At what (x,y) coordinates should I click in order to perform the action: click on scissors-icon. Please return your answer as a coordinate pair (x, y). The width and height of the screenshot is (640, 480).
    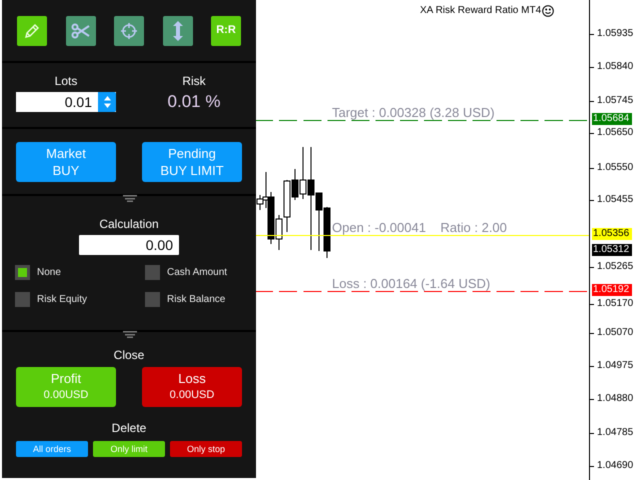
    Looking at the image, I should click on (80, 30).